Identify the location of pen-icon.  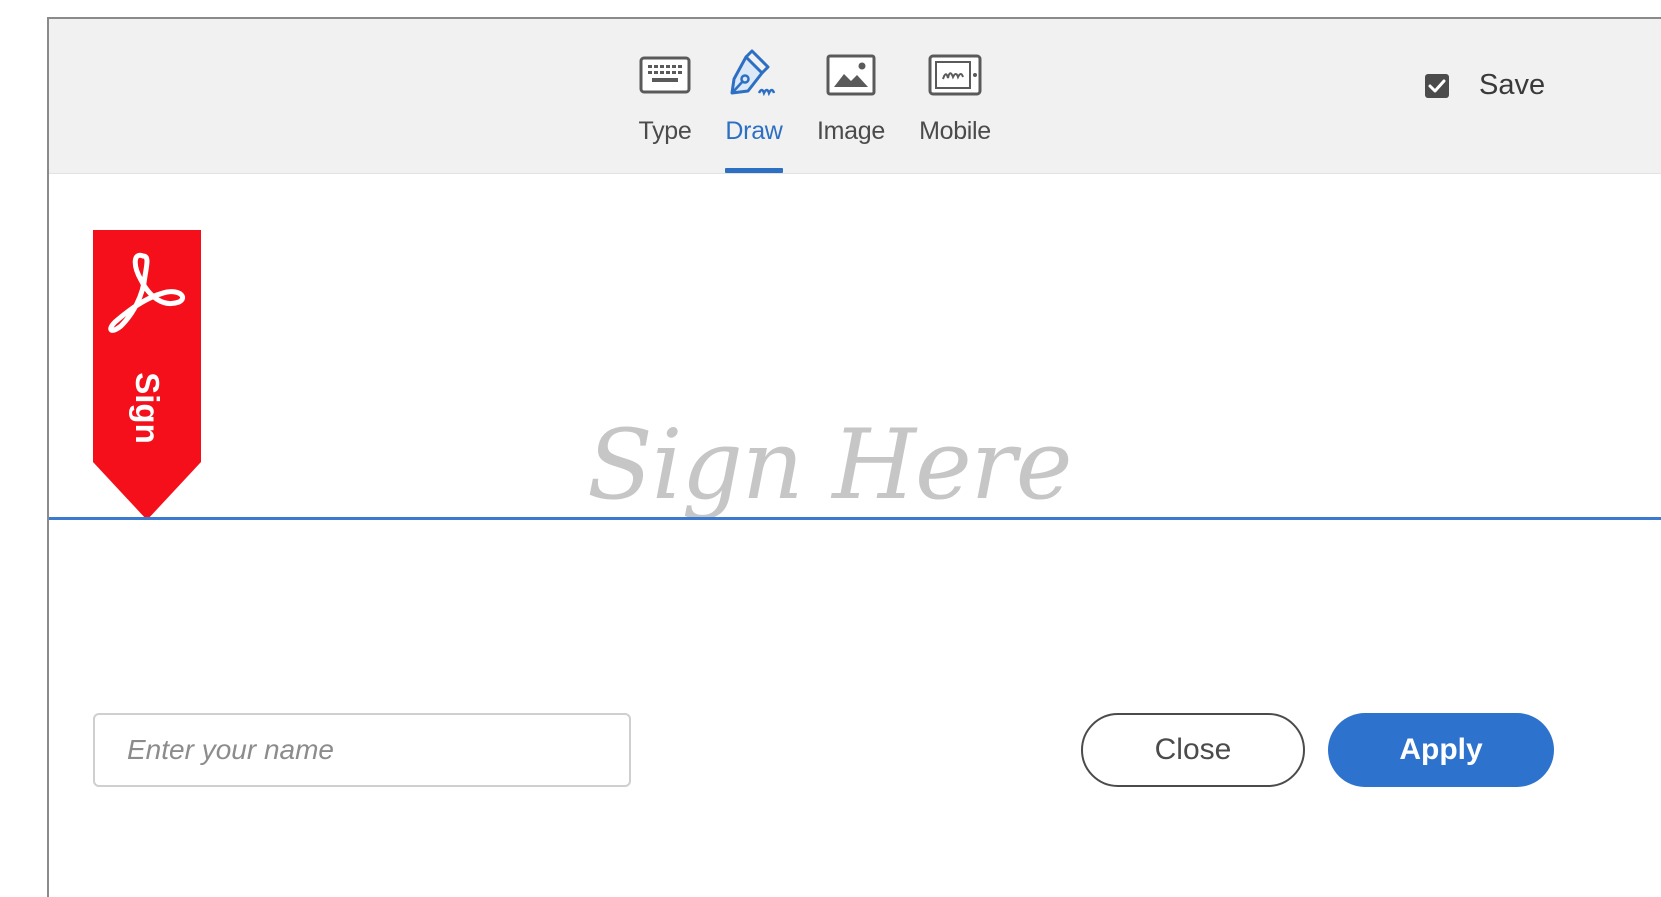
(754, 74).